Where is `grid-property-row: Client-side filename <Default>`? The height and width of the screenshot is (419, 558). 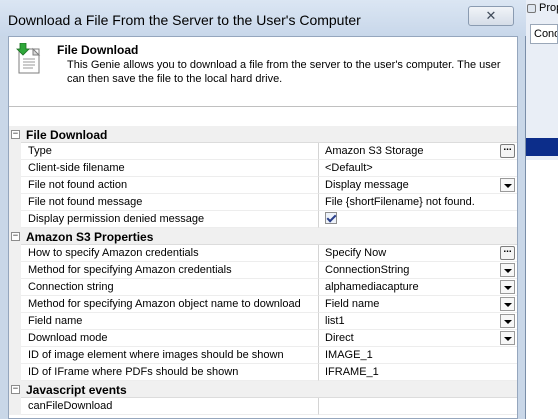
grid-property-row: Client-side filename <Default> is located at coordinates (263, 168).